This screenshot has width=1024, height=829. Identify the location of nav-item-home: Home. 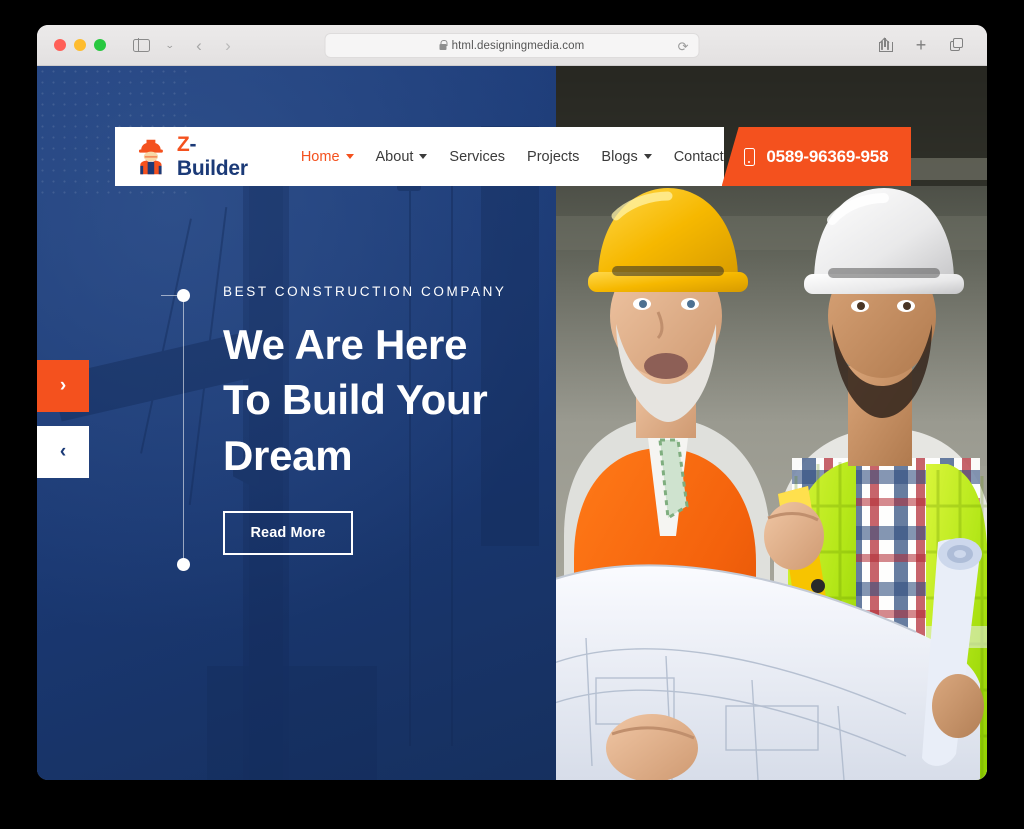
(327, 157).